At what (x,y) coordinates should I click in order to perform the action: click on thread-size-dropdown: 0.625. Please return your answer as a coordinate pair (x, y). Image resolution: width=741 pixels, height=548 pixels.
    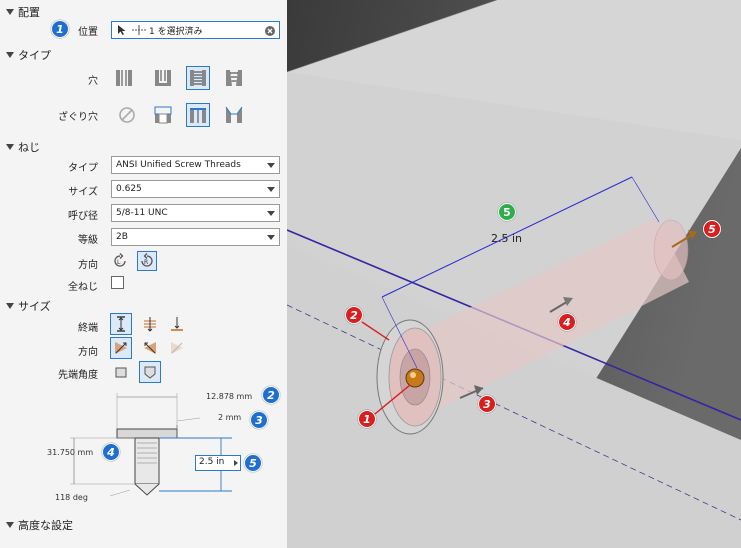
    Looking at the image, I should click on (195, 189).